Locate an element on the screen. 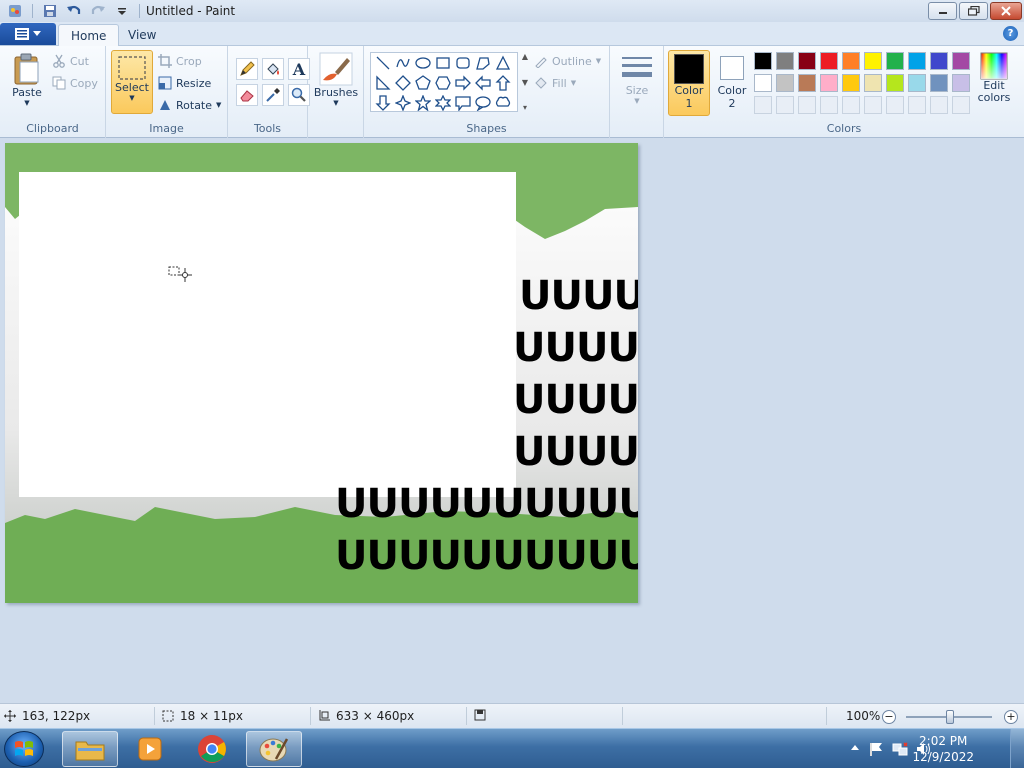 The width and height of the screenshot is (1024, 768). right-arrow-shape-icon is located at coordinates (463, 83).